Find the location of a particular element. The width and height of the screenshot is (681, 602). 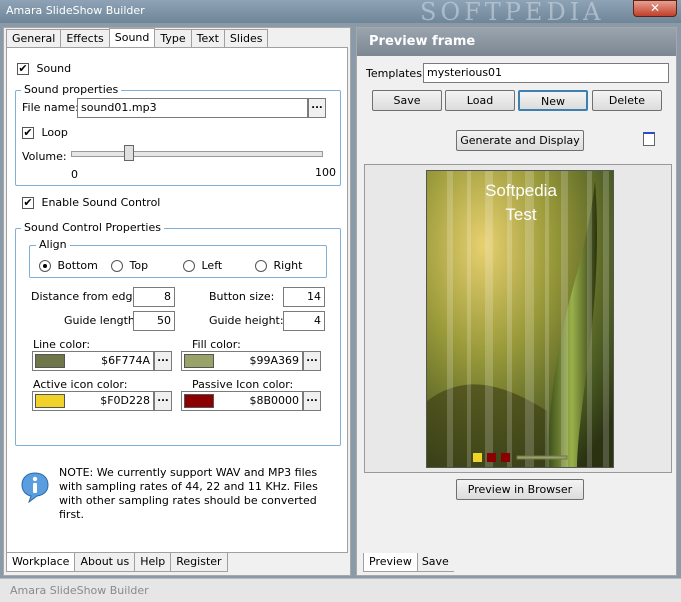

align-left-option: Left is located at coordinates (202, 265).